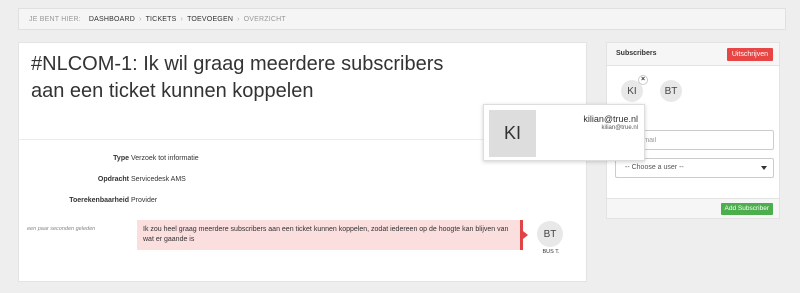 Image resolution: width=800 pixels, height=293 pixels. What do you see at coordinates (121, 158) in the screenshot?
I see `field-label-type: Type` at bounding box center [121, 158].